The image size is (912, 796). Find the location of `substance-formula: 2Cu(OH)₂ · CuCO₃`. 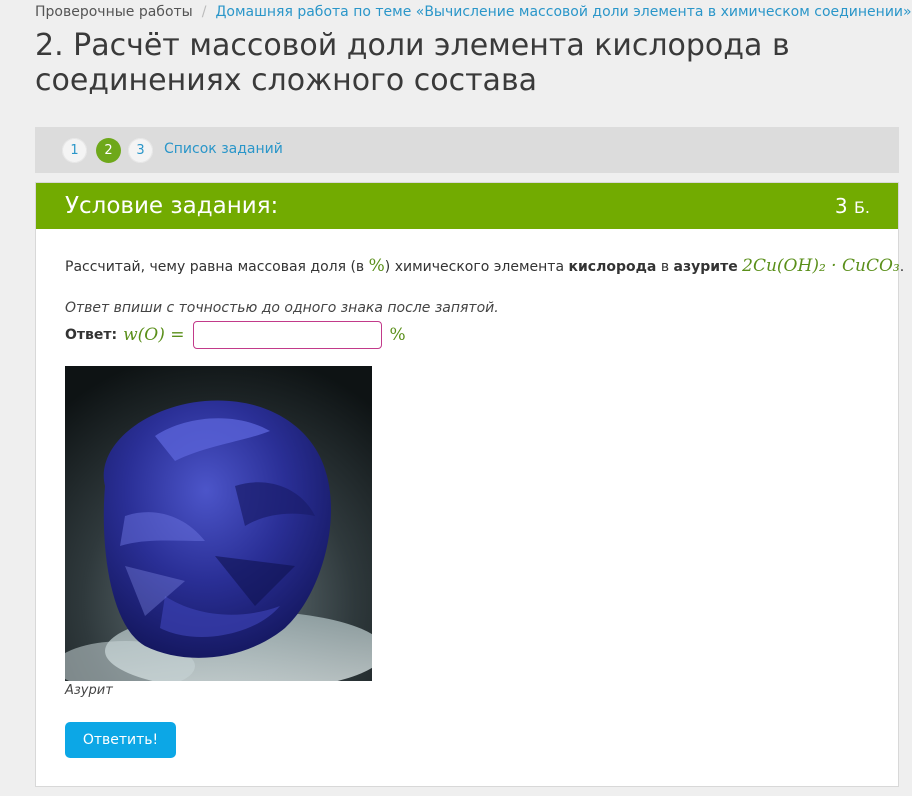

substance-formula: 2Cu(OH)₂ · CuCO₃ is located at coordinates (821, 266).